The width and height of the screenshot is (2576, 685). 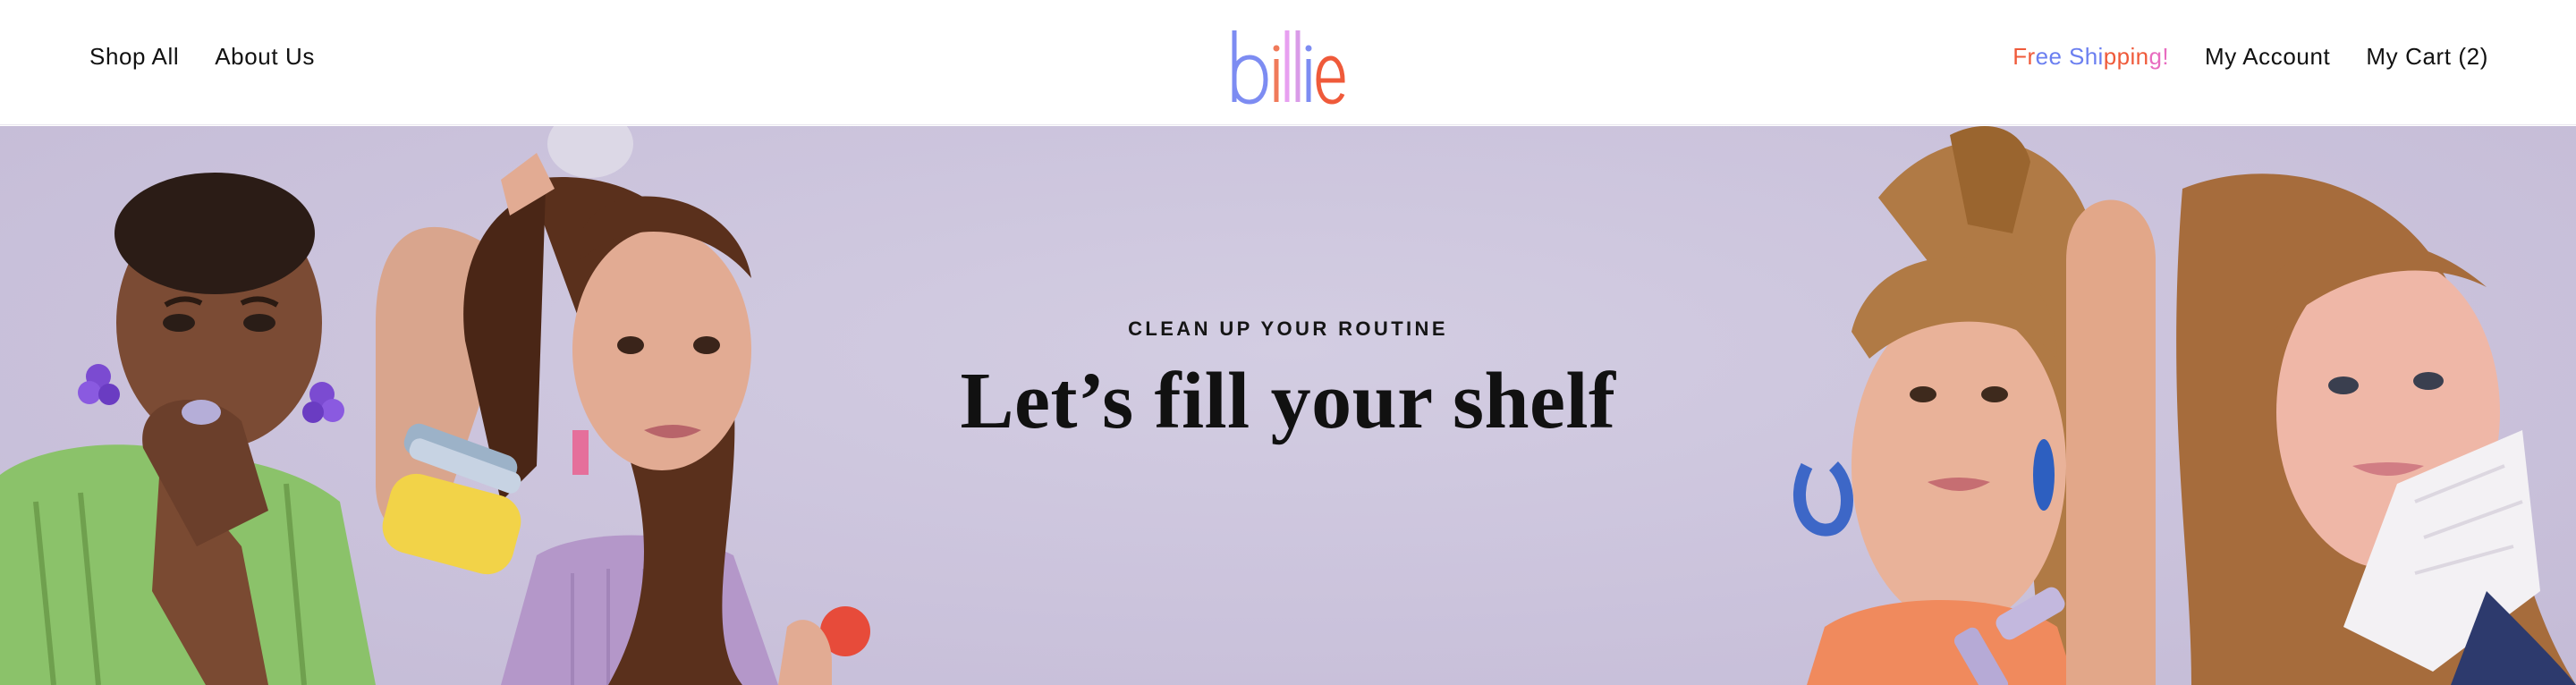 I want to click on billie-logo, so click(x=1288, y=63).